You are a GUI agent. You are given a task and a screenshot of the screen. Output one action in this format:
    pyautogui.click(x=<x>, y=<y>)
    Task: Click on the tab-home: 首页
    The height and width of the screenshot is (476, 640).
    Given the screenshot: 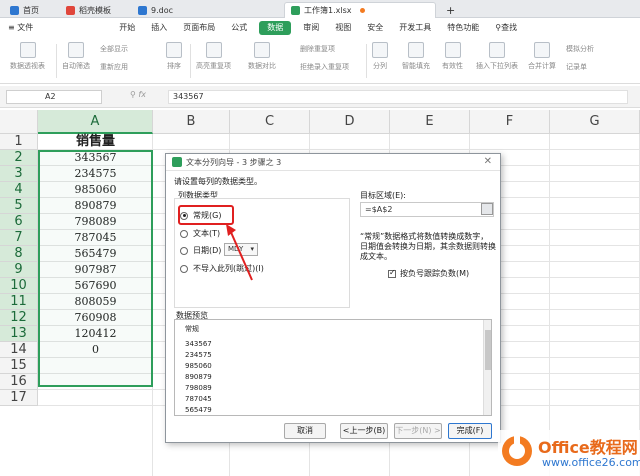 What is the action you would take?
    pyautogui.click(x=31, y=10)
    